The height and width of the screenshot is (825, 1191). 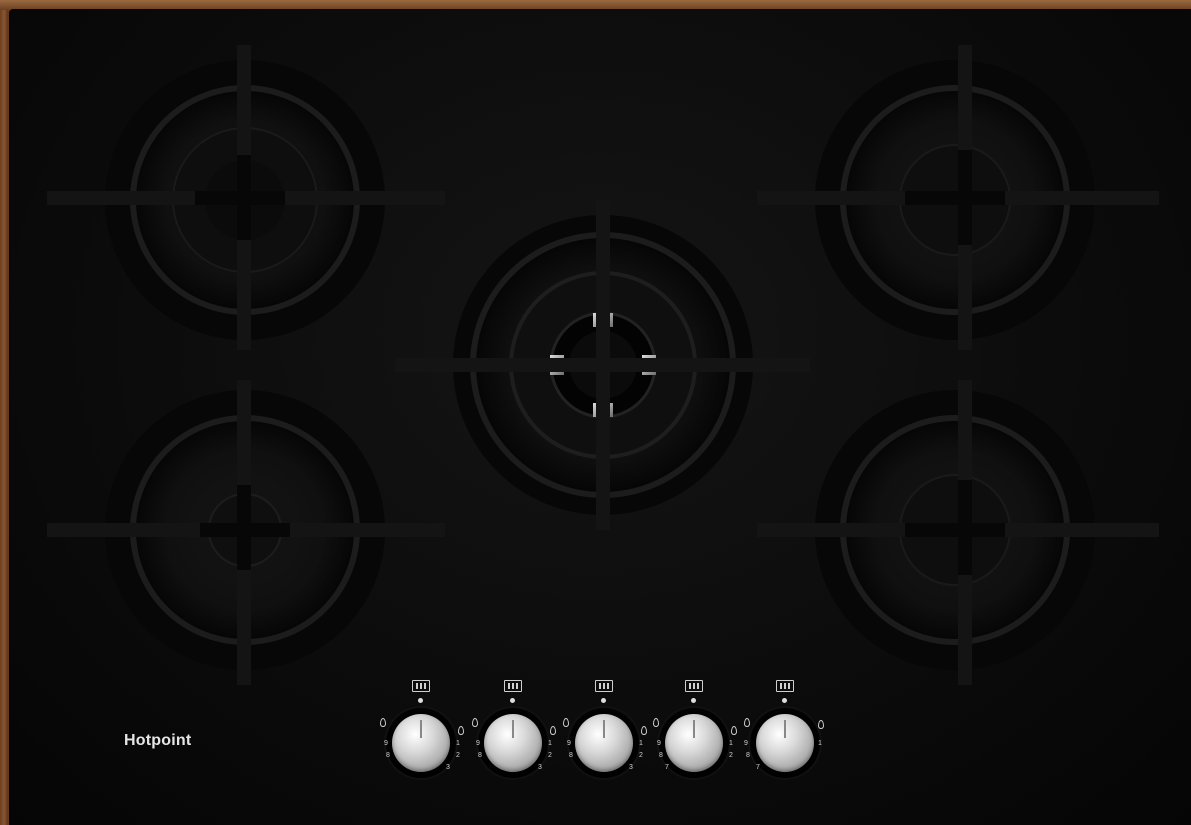 I want to click on knob-rear-left: 9 8 1 2 3, so click(x=513, y=735).